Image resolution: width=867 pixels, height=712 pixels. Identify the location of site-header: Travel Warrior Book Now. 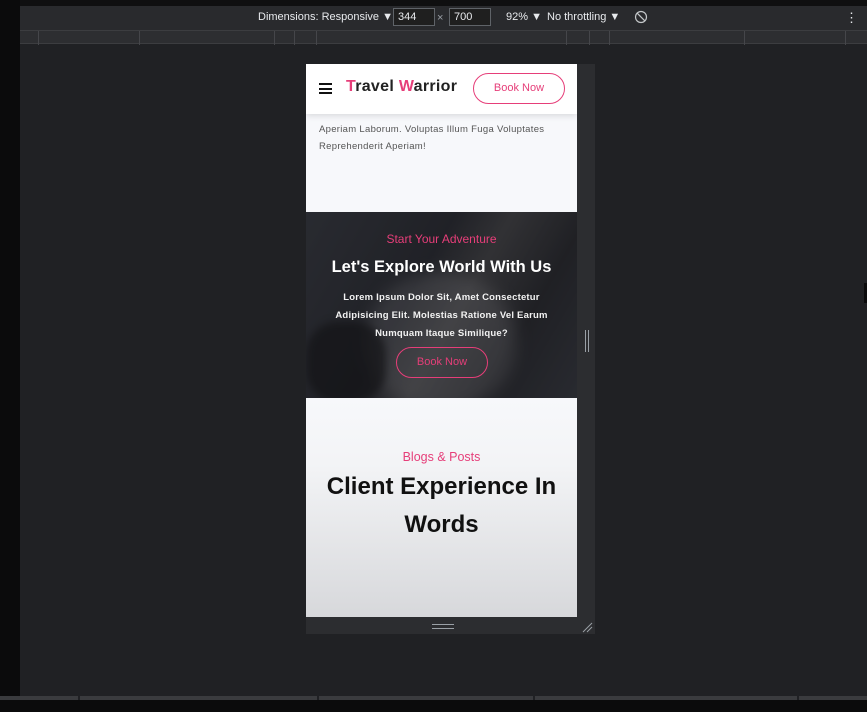
(441, 89).